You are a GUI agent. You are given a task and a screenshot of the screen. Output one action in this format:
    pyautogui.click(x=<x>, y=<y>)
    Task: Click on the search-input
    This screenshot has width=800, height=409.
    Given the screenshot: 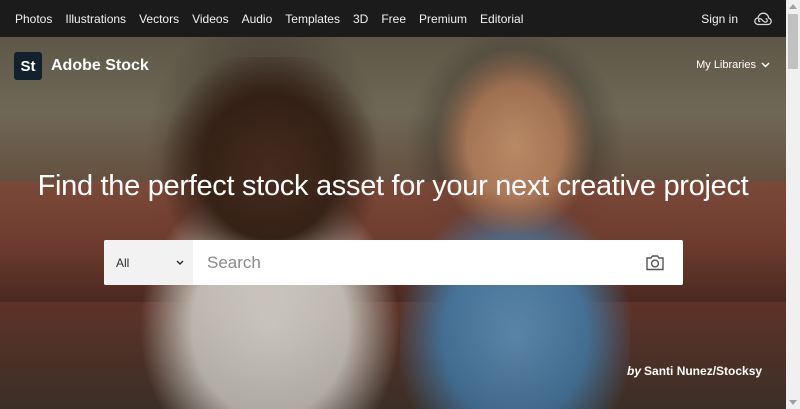 What is the action you would take?
    pyautogui.click(x=419, y=262)
    